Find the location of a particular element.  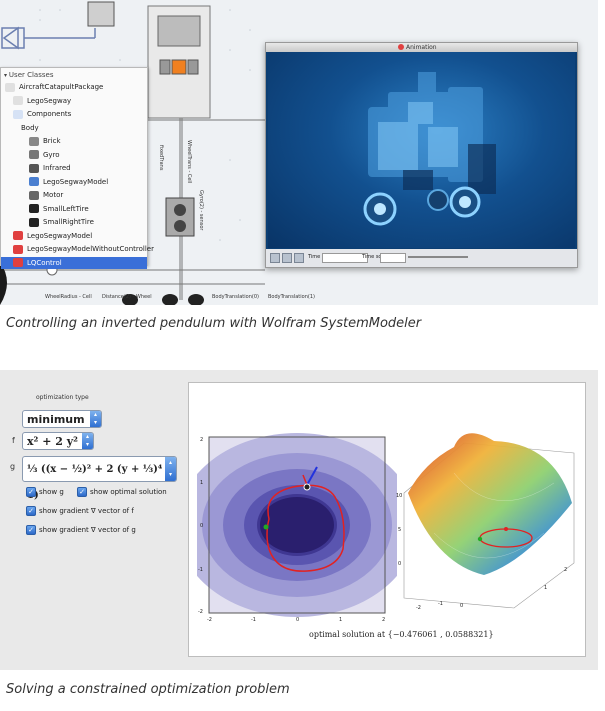

motor-icon is located at coordinates (34, 195).